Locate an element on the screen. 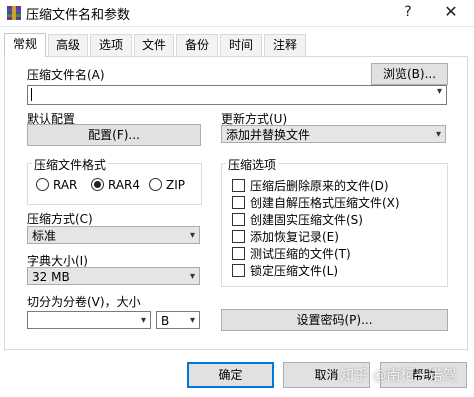 The image size is (474, 397). format-rar-radio: RAR is located at coordinates (56, 185).